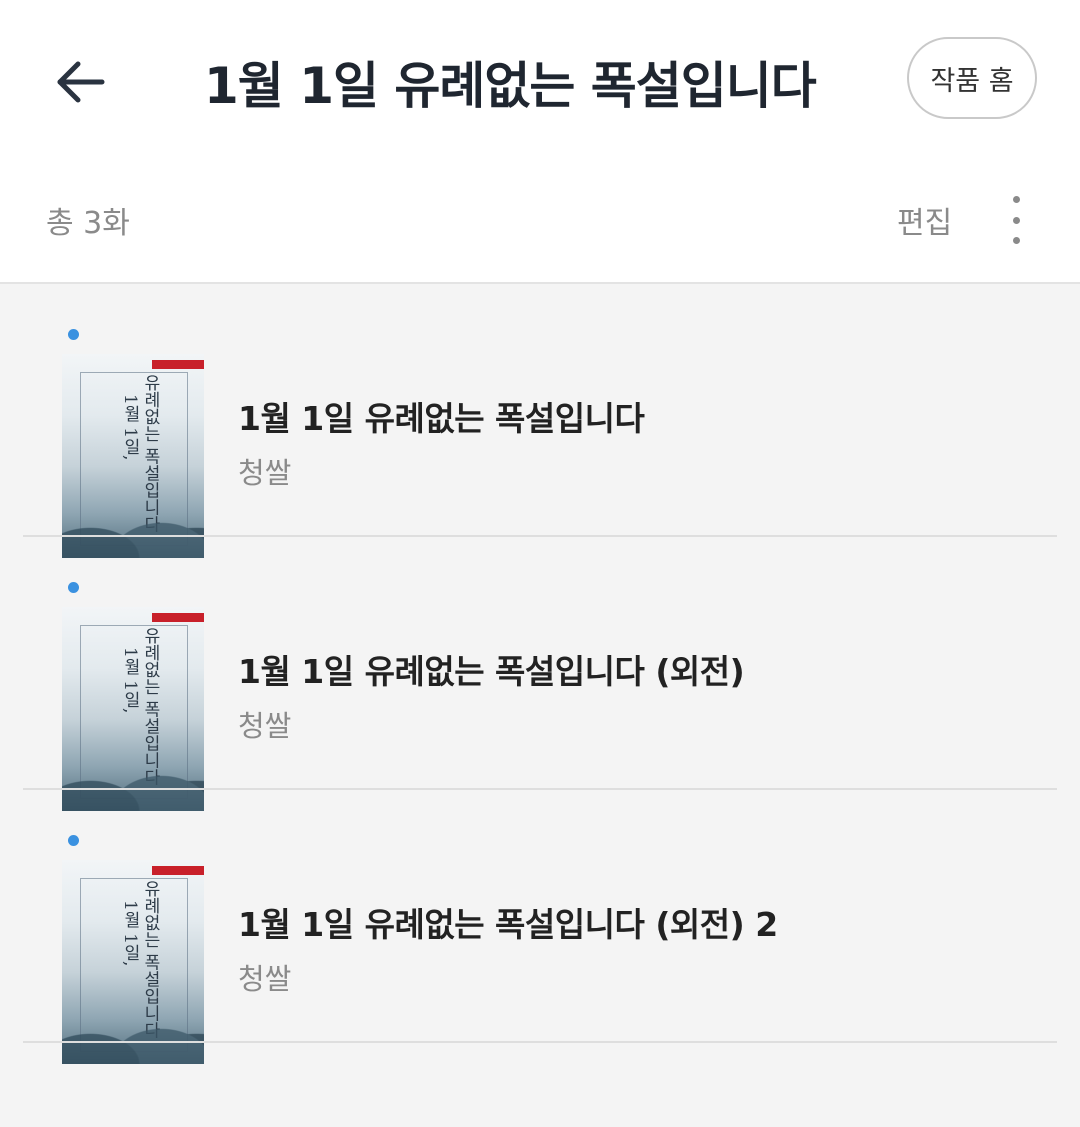  What do you see at coordinates (540, 222) in the screenshot?
I see `episode-toolbar: 총 3화 편집` at bounding box center [540, 222].